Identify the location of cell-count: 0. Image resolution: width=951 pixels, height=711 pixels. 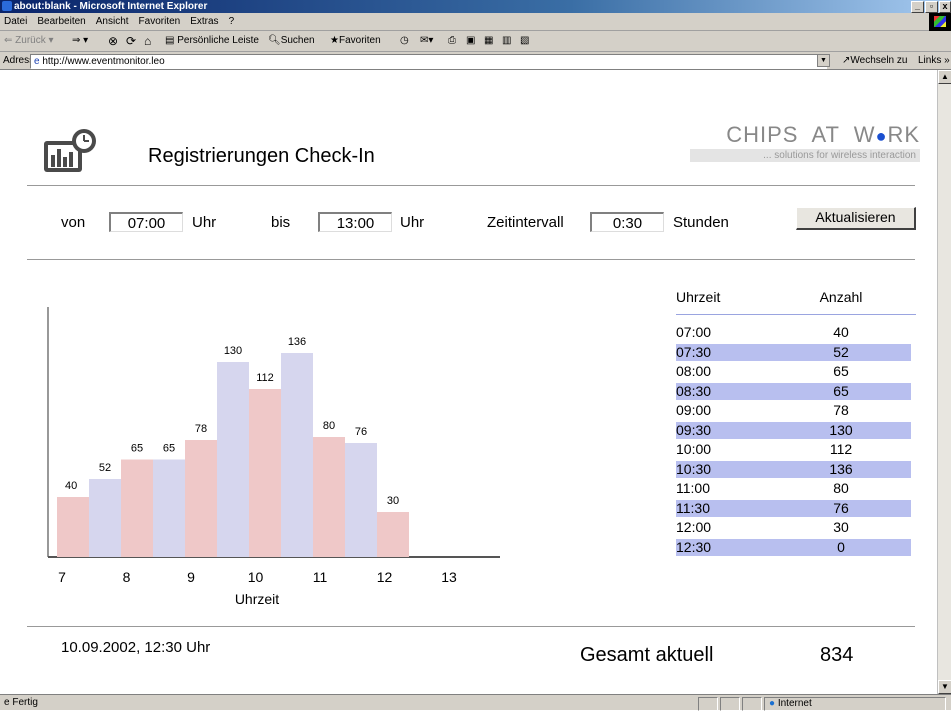
(841, 546).